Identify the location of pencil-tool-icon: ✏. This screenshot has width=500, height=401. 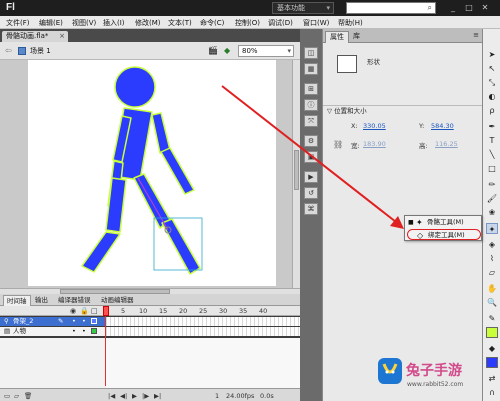
(492, 184).